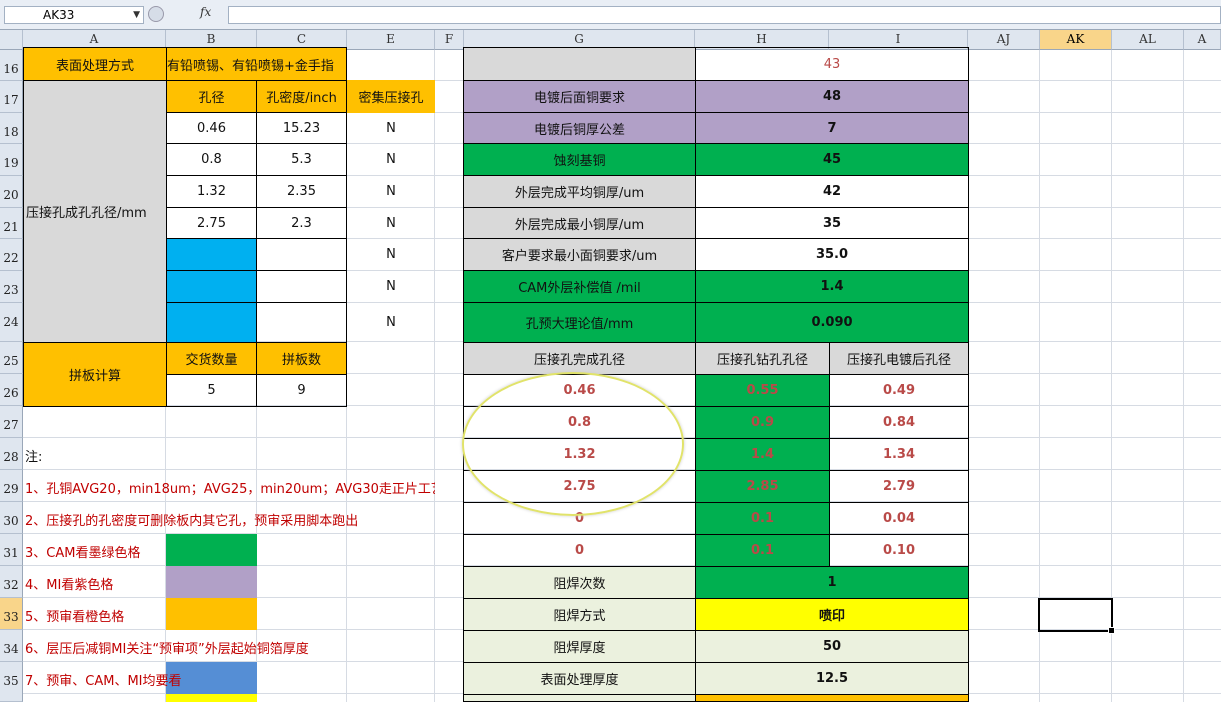  What do you see at coordinates (1202, 40) in the screenshot?
I see `column-header-AM: A` at bounding box center [1202, 40].